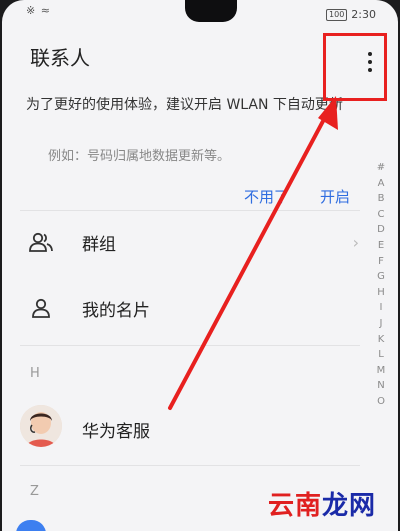  I want to click on index-letter: A, so click(381, 184).